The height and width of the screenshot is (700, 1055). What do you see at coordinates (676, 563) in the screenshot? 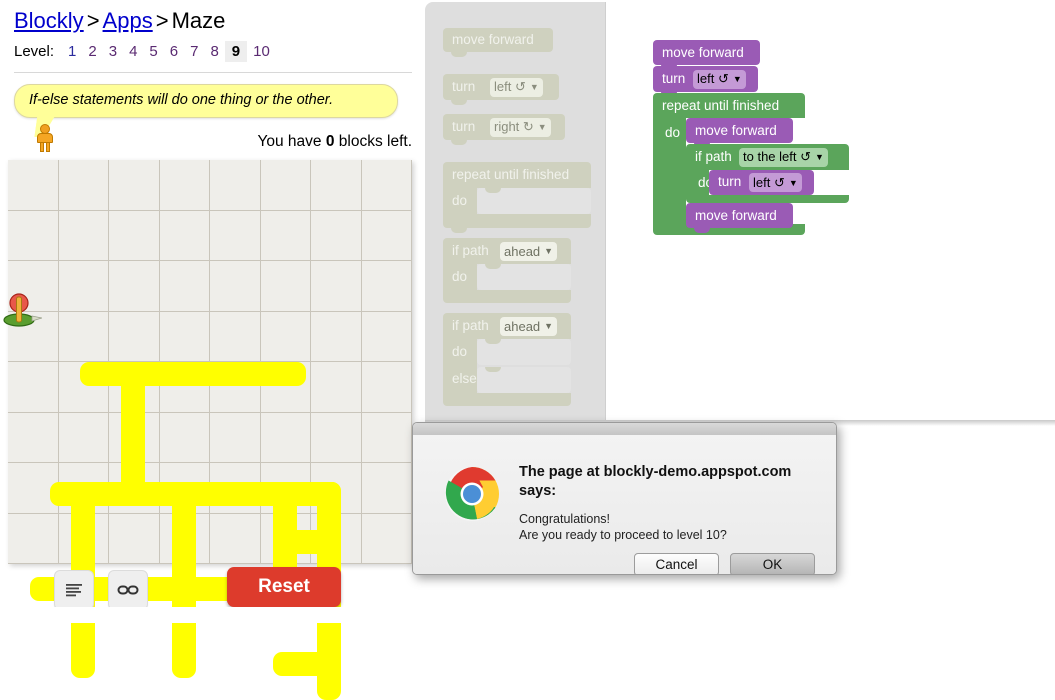
I see `dialog-cancel-button: Cancel` at bounding box center [676, 563].